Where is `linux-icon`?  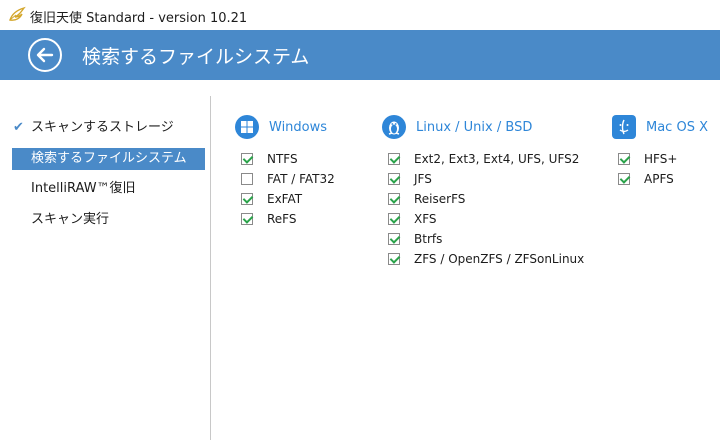 linux-icon is located at coordinates (394, 127).